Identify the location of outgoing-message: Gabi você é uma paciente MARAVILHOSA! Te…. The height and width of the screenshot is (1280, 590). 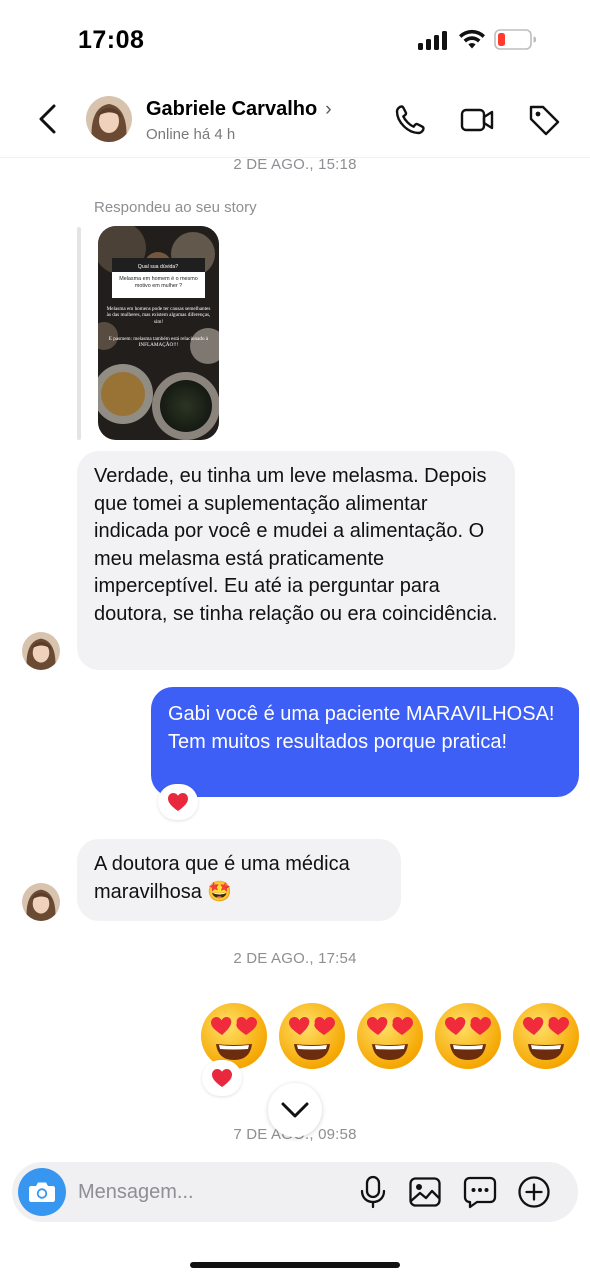
(365, 742).